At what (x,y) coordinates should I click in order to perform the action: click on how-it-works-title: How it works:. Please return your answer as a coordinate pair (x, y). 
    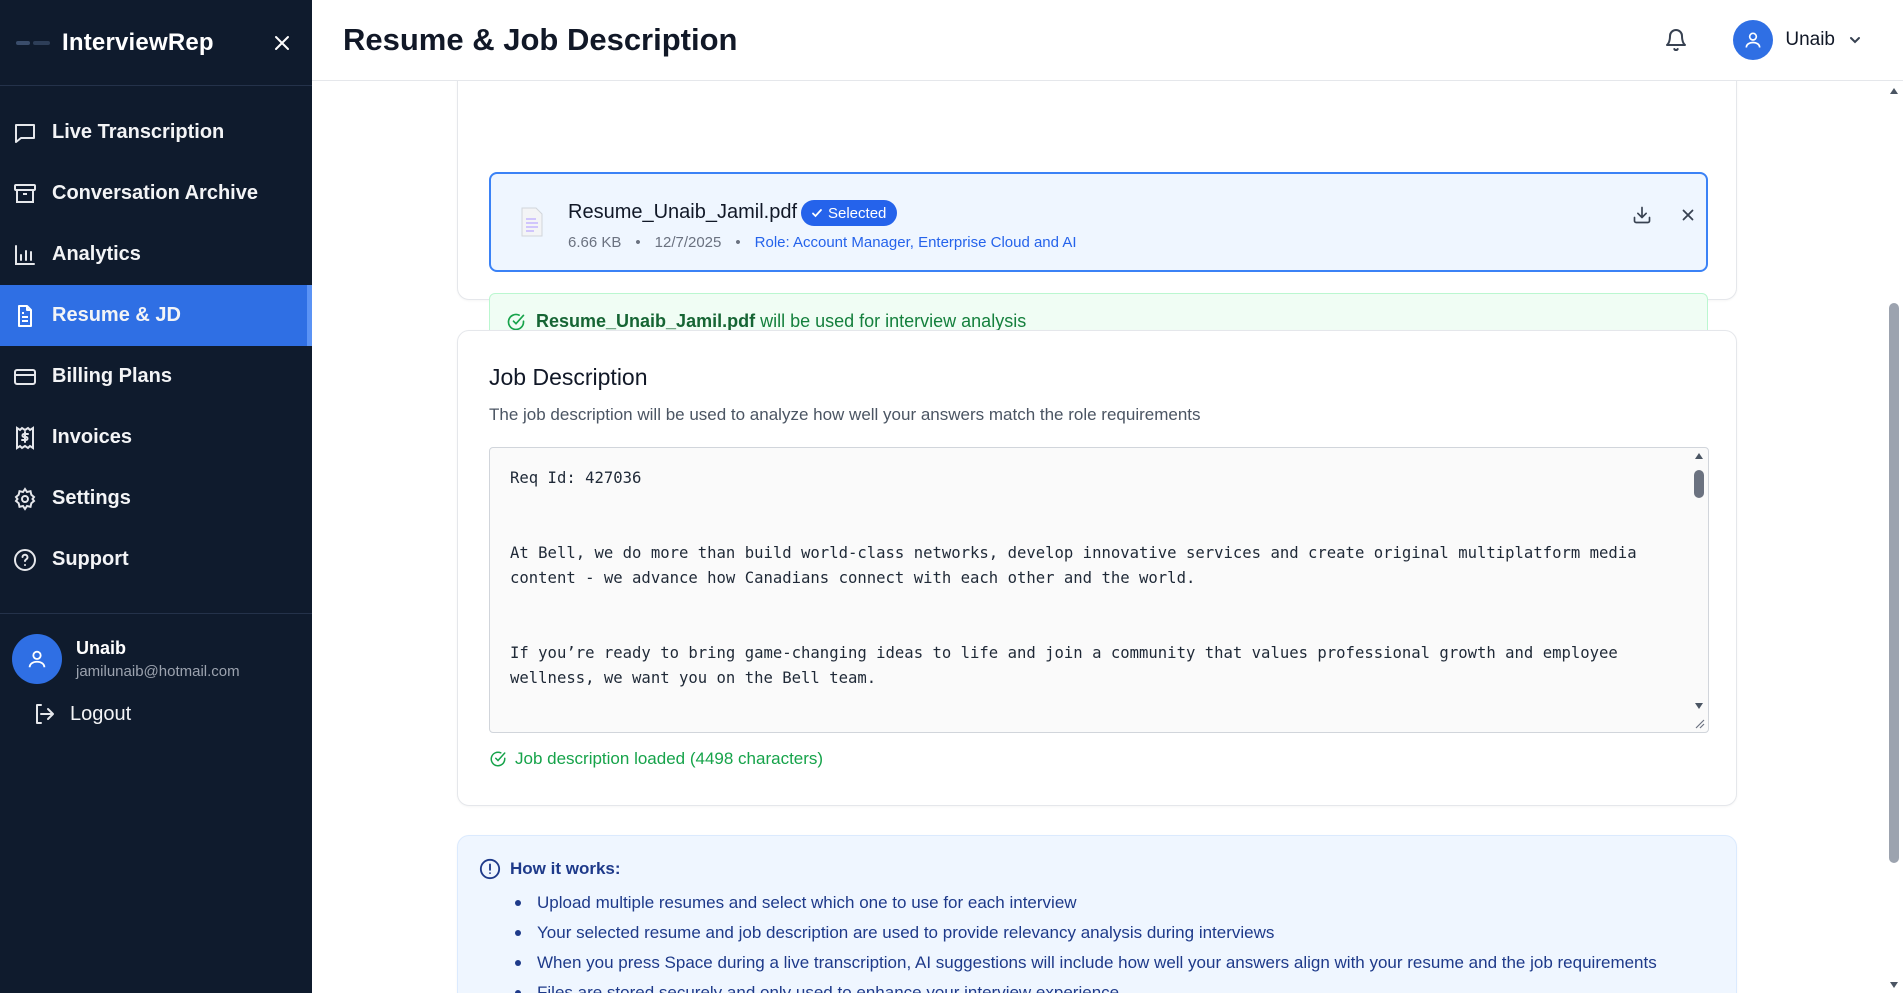
    Looking at the image, I should click on (565, 868).